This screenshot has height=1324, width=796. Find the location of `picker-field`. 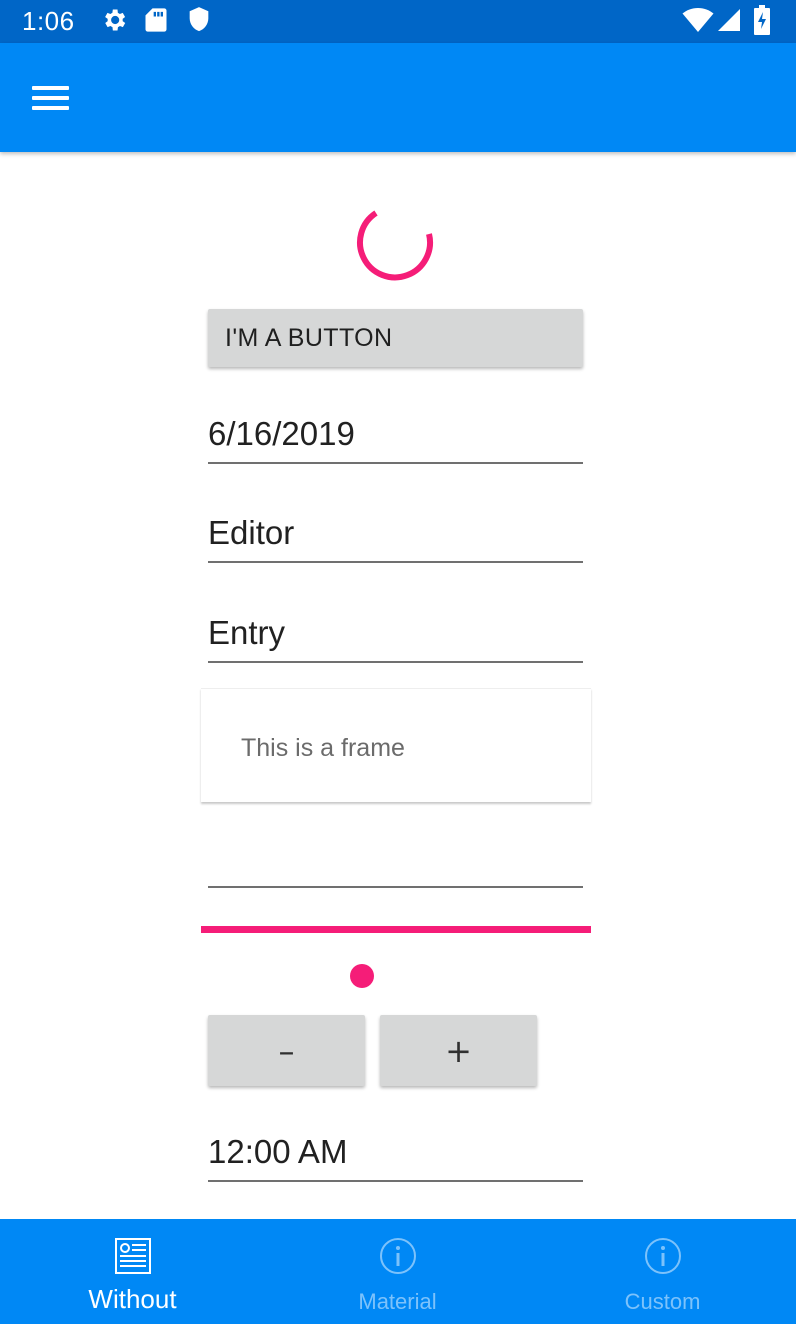

picker-field is located at coordinates (395, 863).